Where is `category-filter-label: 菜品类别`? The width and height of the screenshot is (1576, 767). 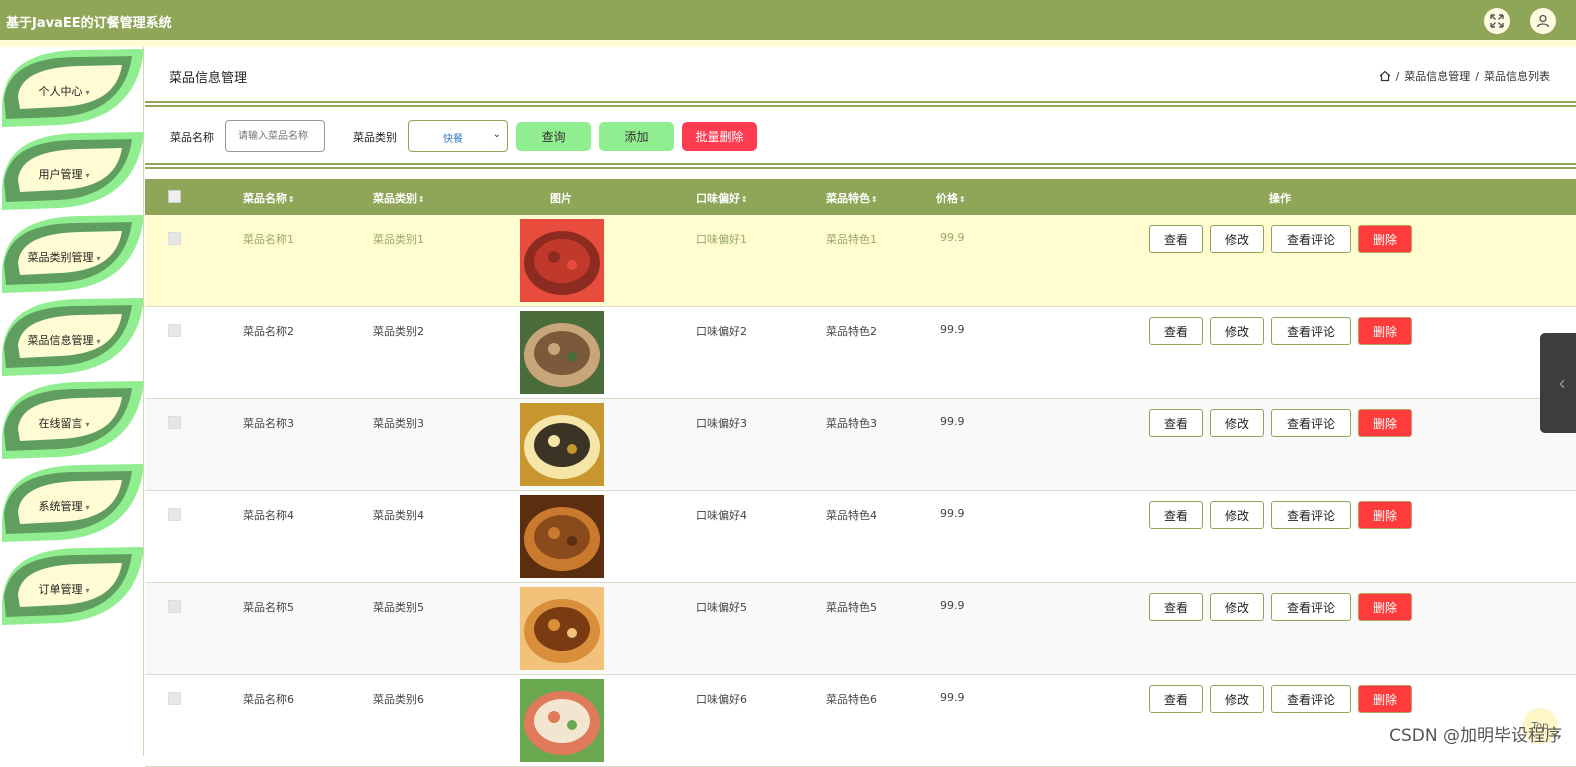 category-filter-label: 菜品类别 is located at coordinates (375, 137).